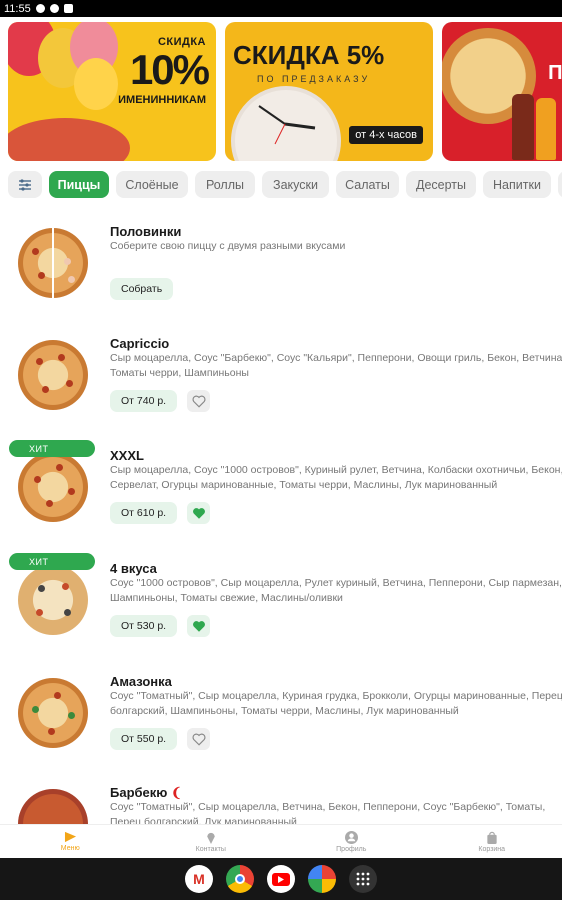  What do you see at coordinates (240, 879) in the screenshot?
I see `chrome-icon` at bounding box center [240, 879].